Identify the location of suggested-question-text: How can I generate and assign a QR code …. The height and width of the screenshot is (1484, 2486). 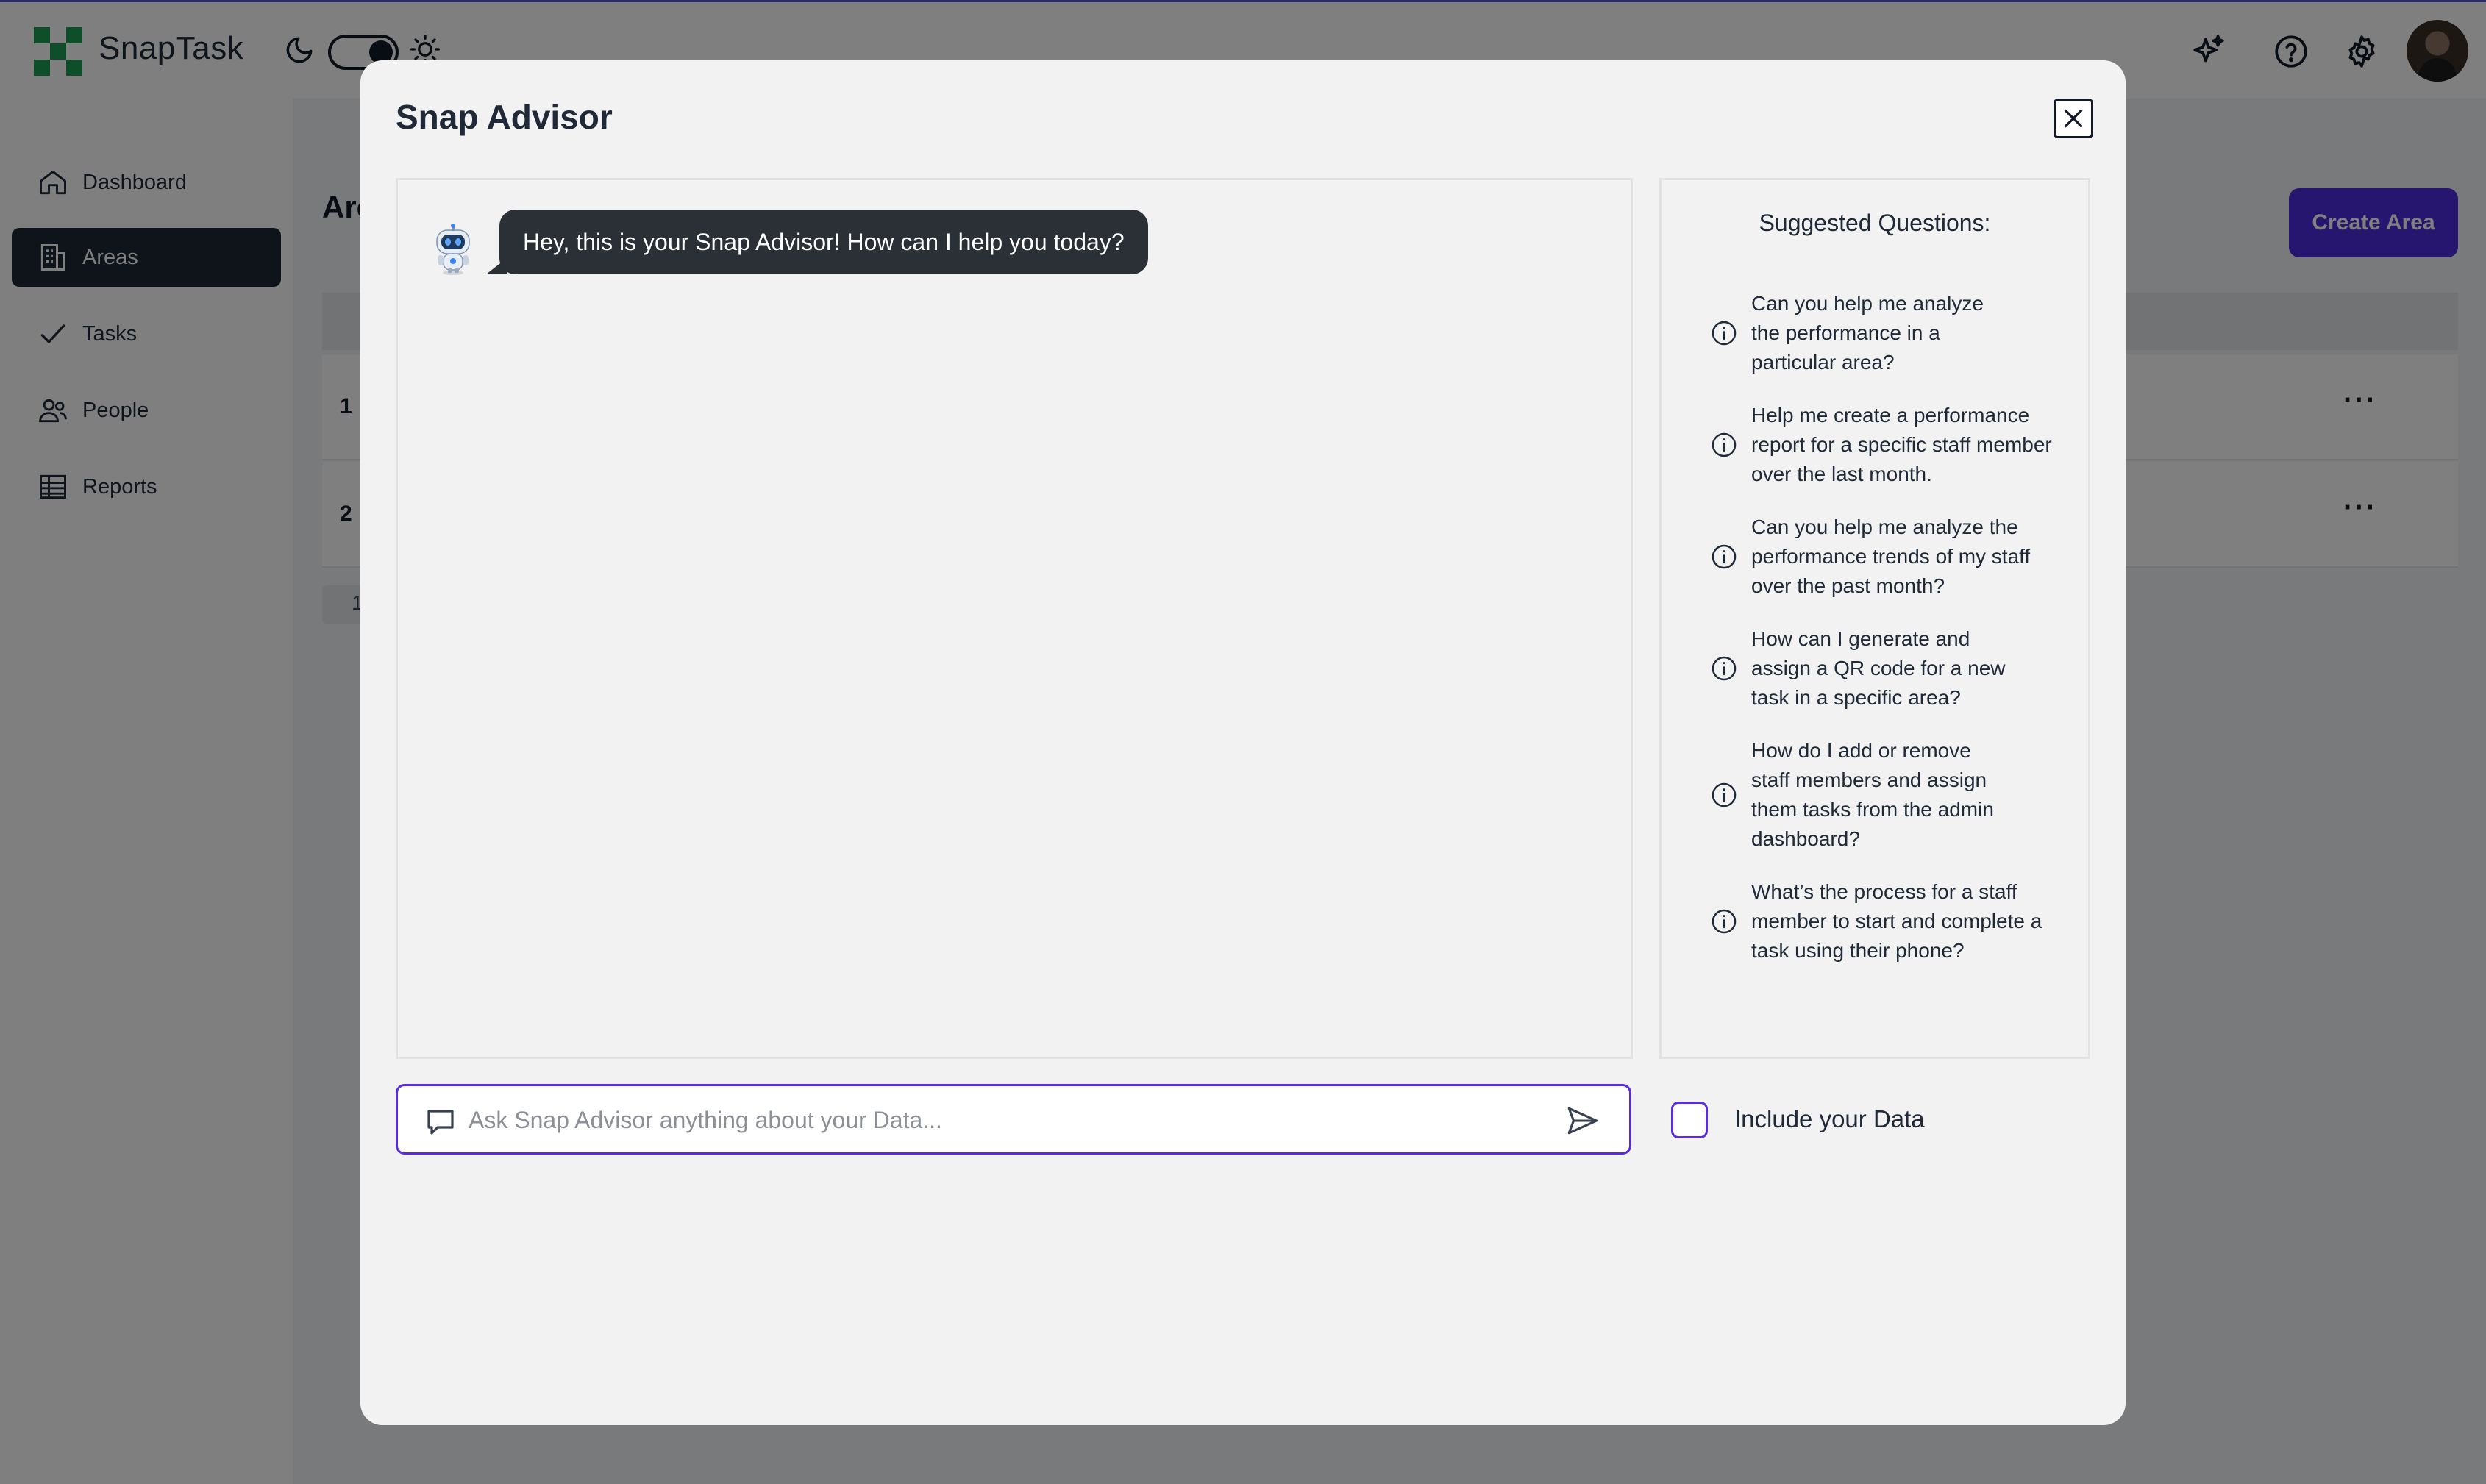
(1878, 668).